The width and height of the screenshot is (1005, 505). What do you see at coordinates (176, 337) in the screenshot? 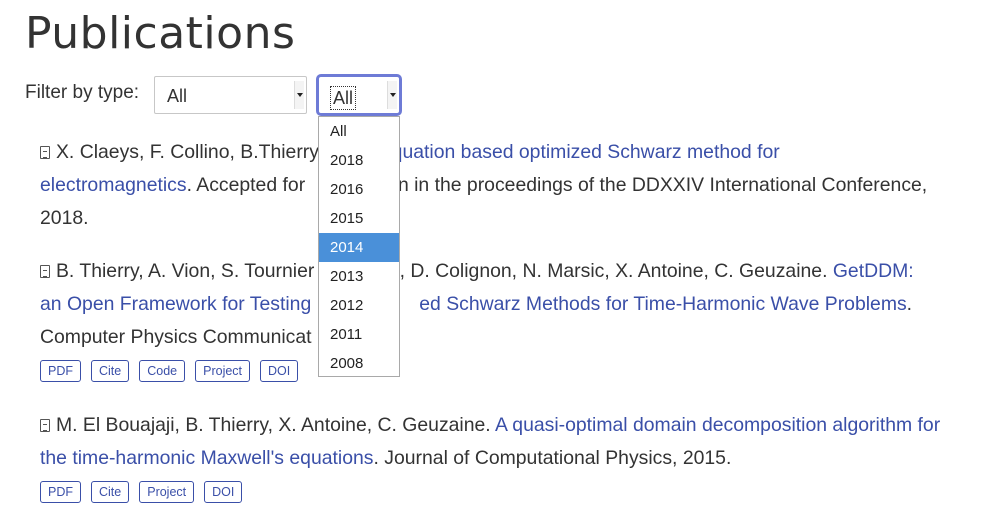
I see `publication-venue: Computer Physics Communicat` at bounding box center [176, 337].